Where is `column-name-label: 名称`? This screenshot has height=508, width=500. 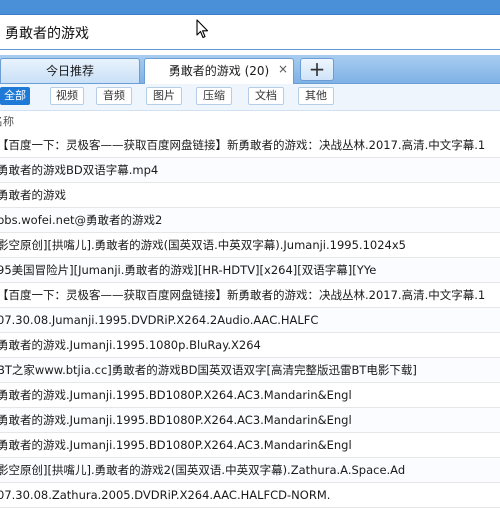
column-name-label: 名称 is located at coordinates (7, 121).